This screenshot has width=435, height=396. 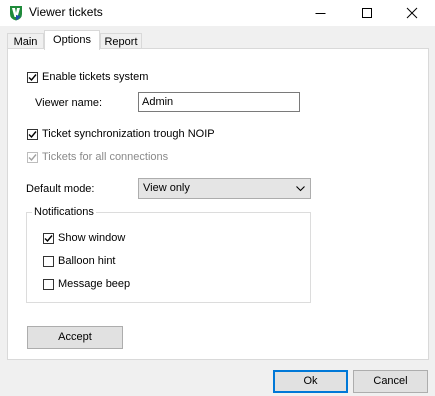 I want to click on enable-tickets-label: Enable tickets system, so click(x=95, y=77).